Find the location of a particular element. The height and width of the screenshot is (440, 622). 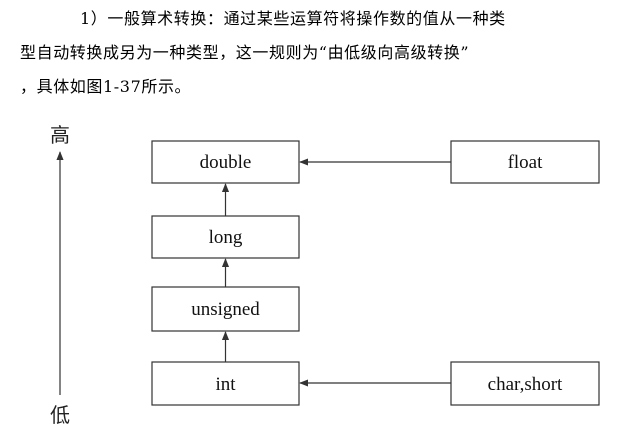

axis-label-high: 高 is located at coordinates (60, 135).